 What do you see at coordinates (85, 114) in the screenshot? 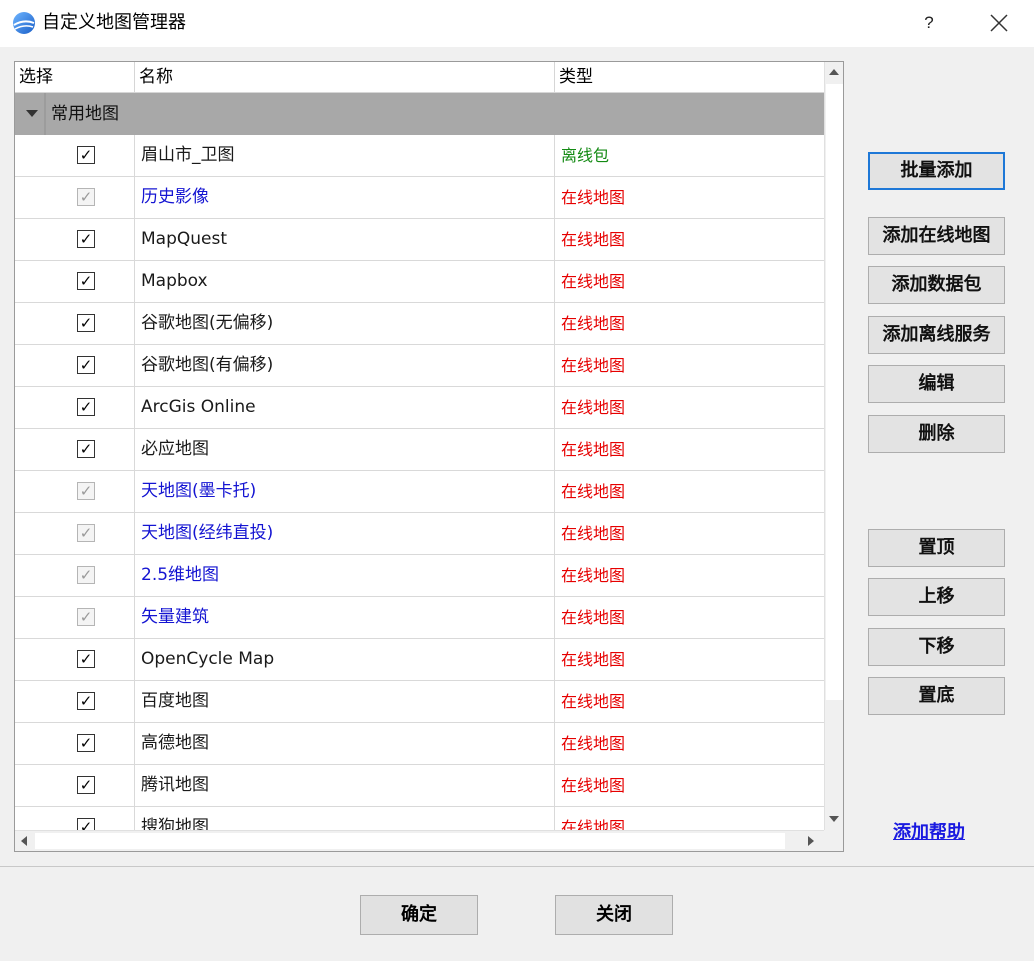
I see `group-label: 常用地图` at bounding box center [85, 114].